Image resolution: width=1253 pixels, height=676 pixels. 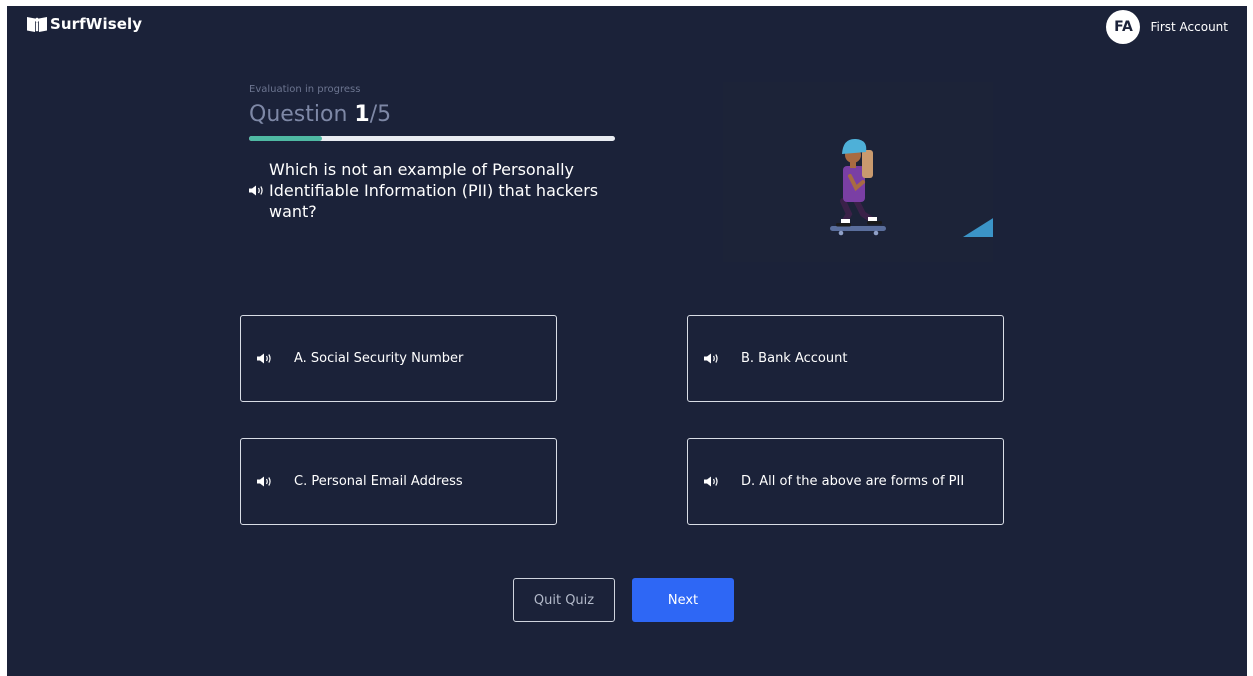 What do you see at coordinates (37, 24) in the screenshot?
I see `logo-icon` at bounding box center [37, 24].